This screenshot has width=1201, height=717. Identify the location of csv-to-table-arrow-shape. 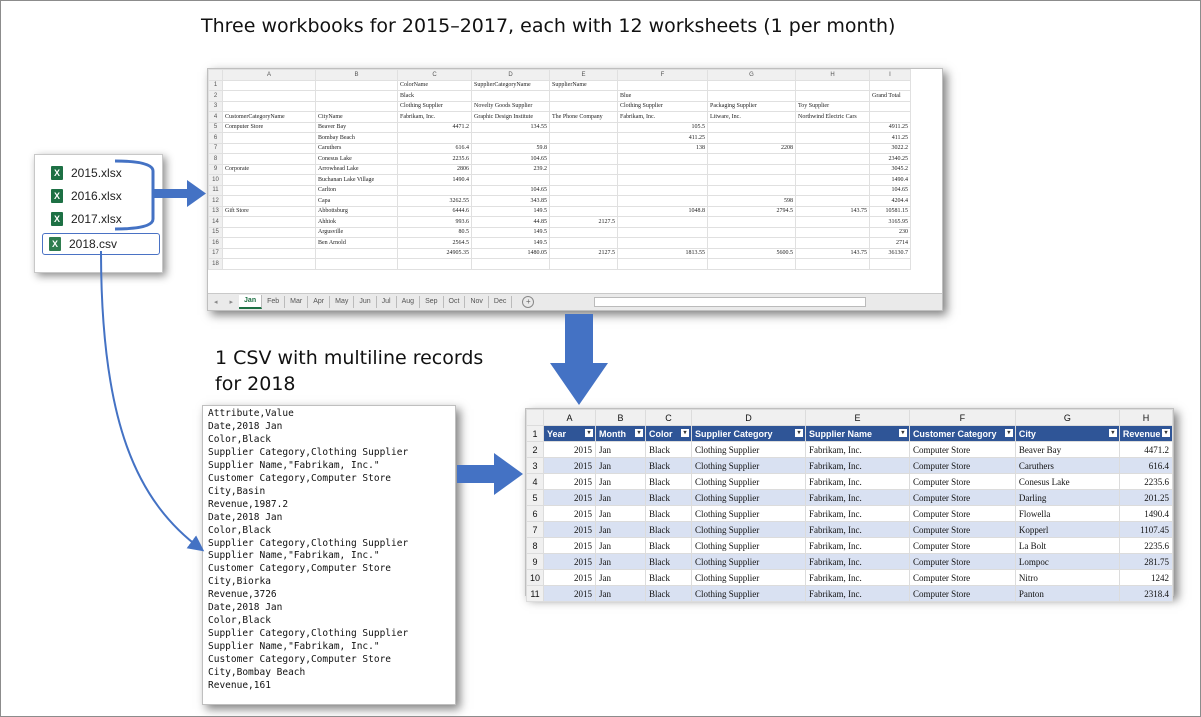
(490, 474).